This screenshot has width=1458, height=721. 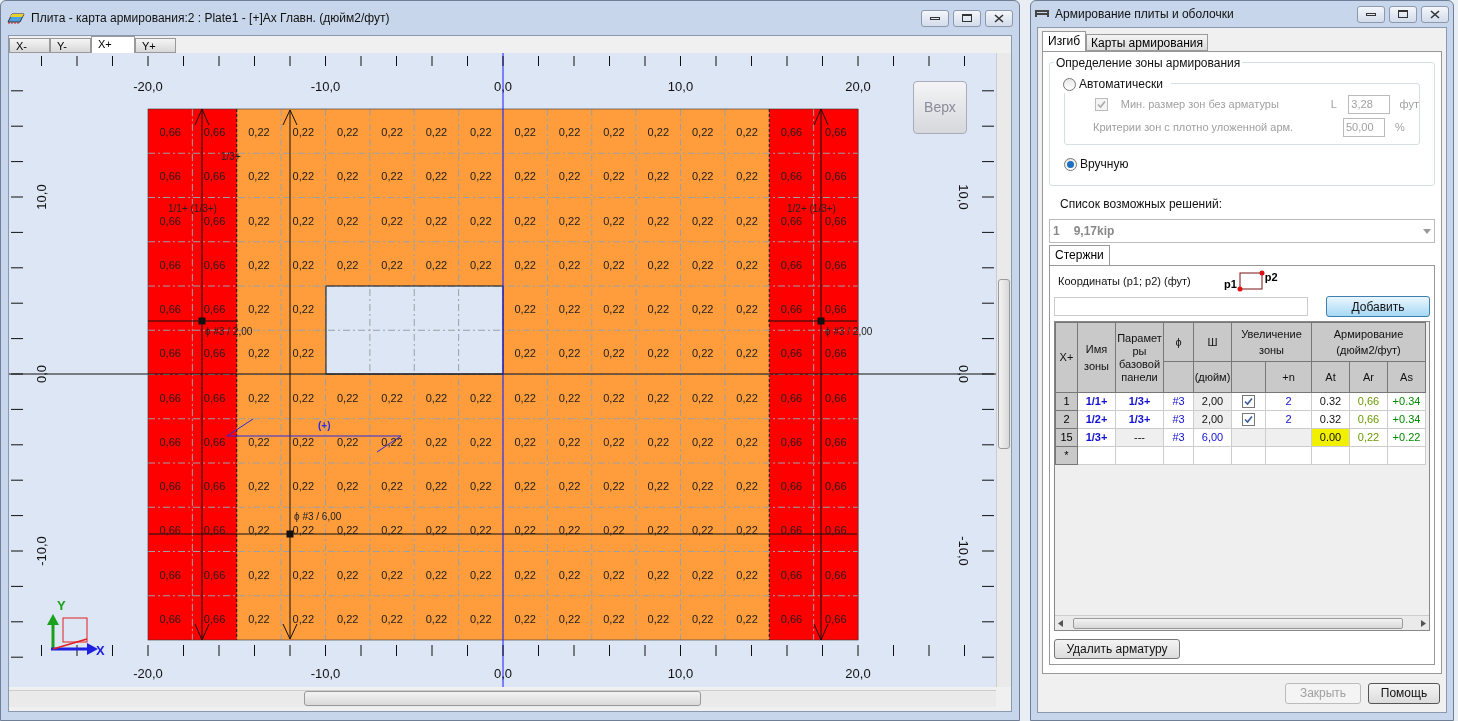 What do you see at coordinates (155, 45) in the screenshot?
I see `view-tab: Y+` at bounding box center [155, 45].